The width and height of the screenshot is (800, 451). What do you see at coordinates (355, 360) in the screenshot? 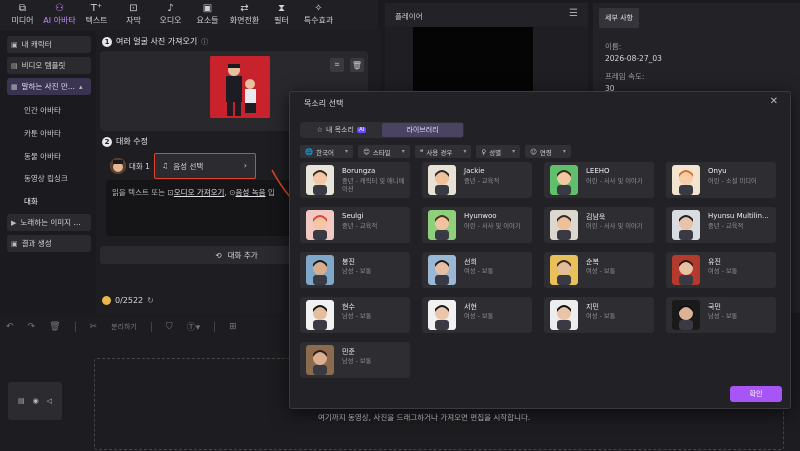
I see `voice-card: 민준 남성 - 보통` at bounding box center [355, 360].